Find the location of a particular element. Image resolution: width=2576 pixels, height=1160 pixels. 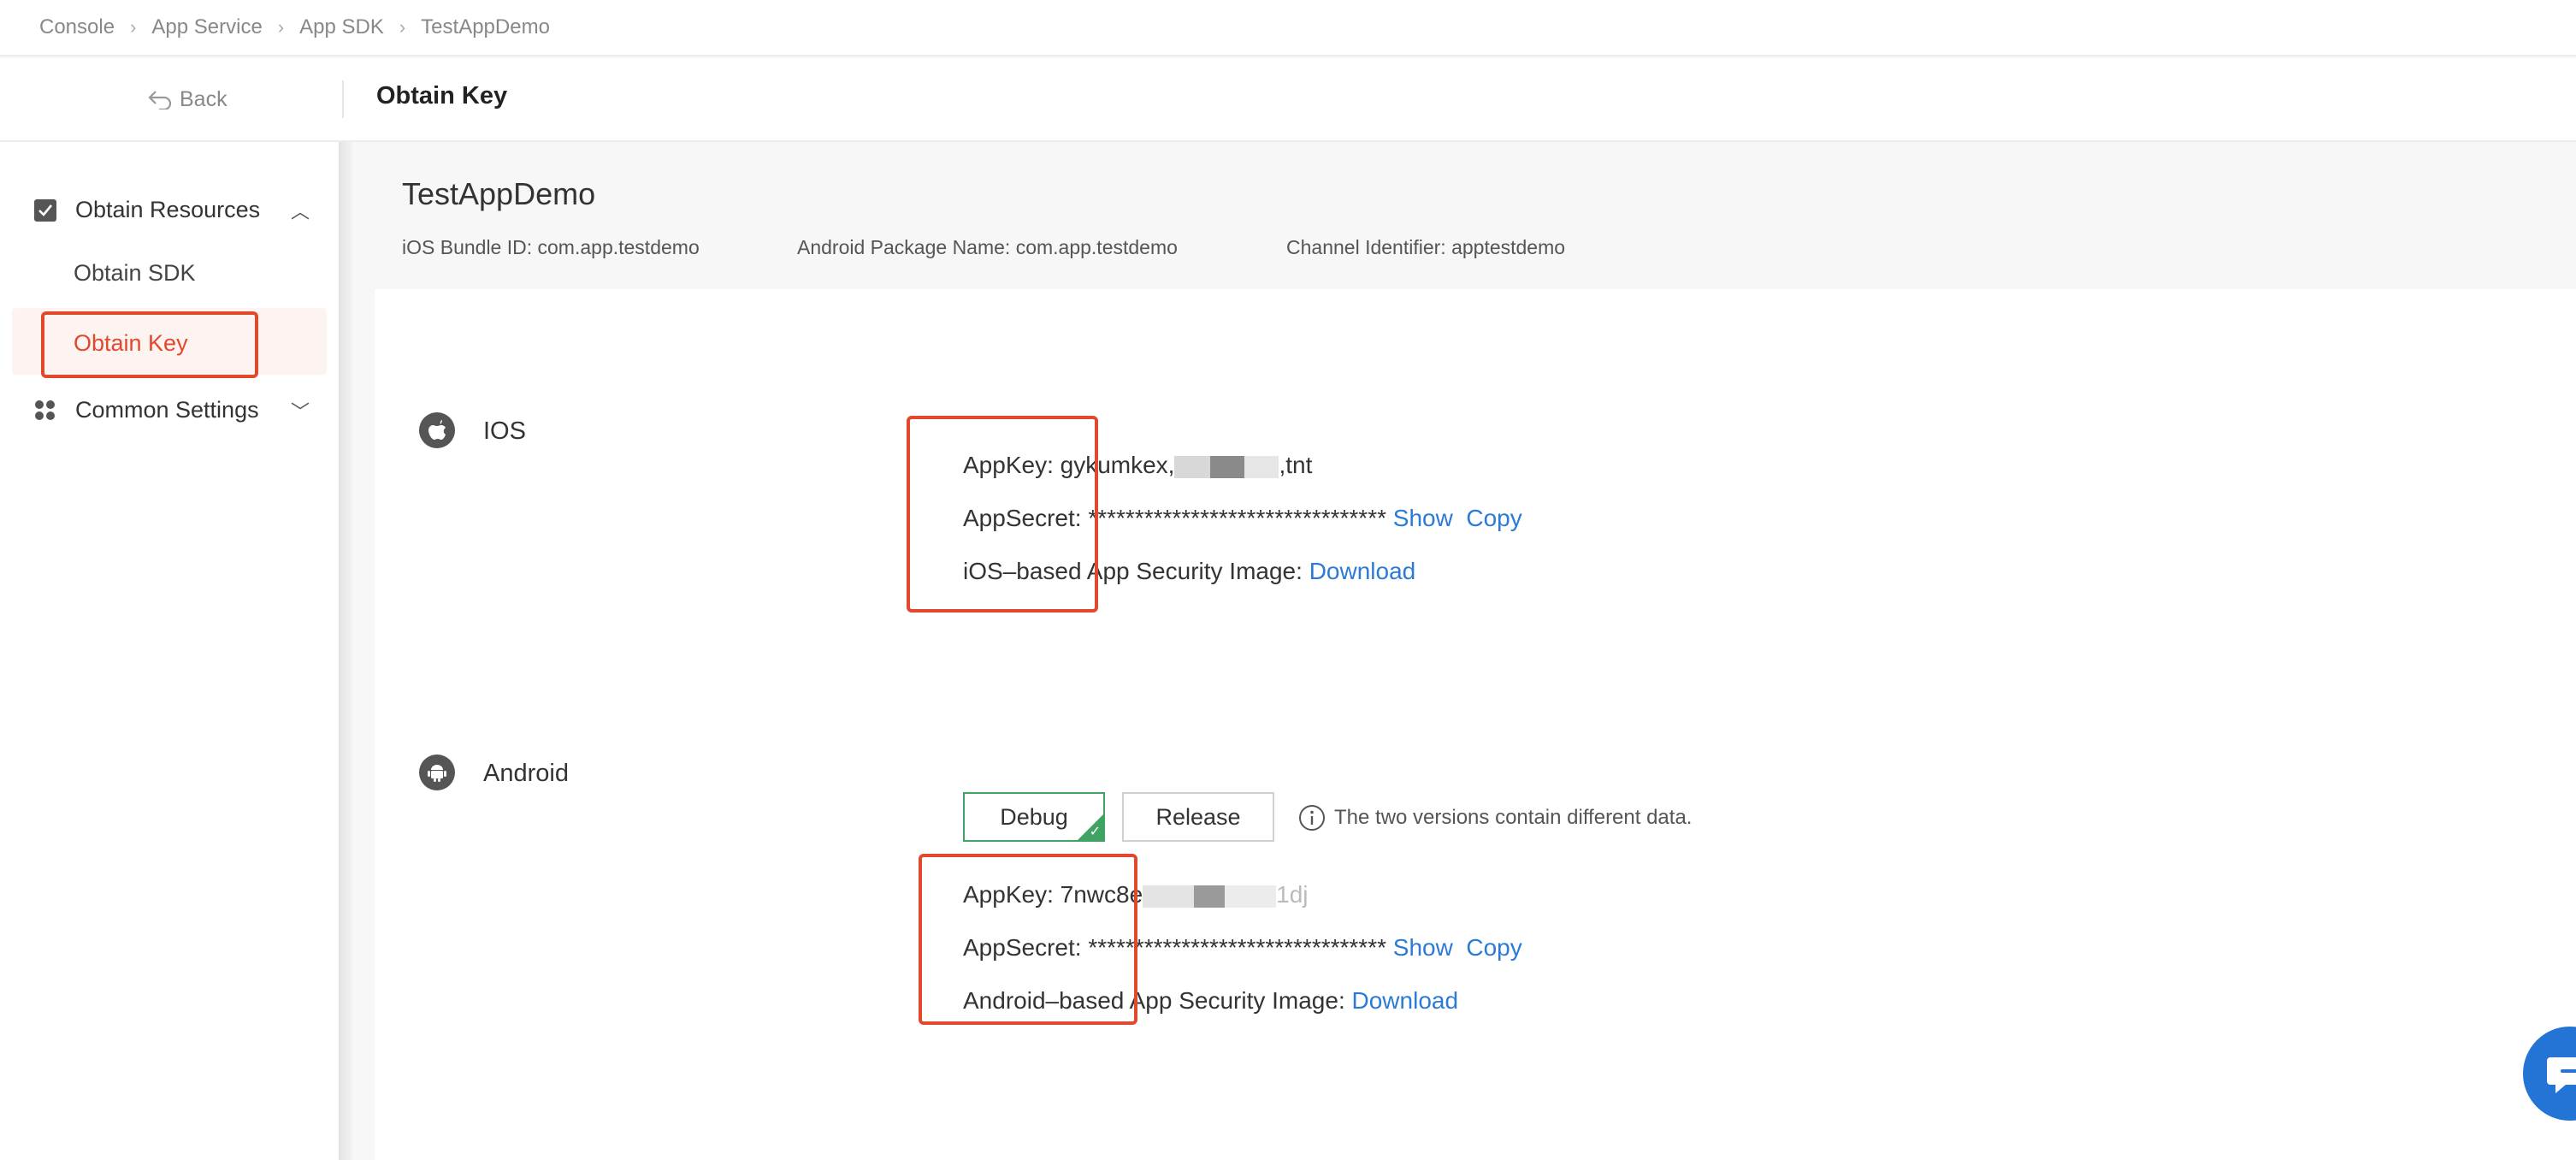

checkbox-icon is located at coordinates (45, 210).